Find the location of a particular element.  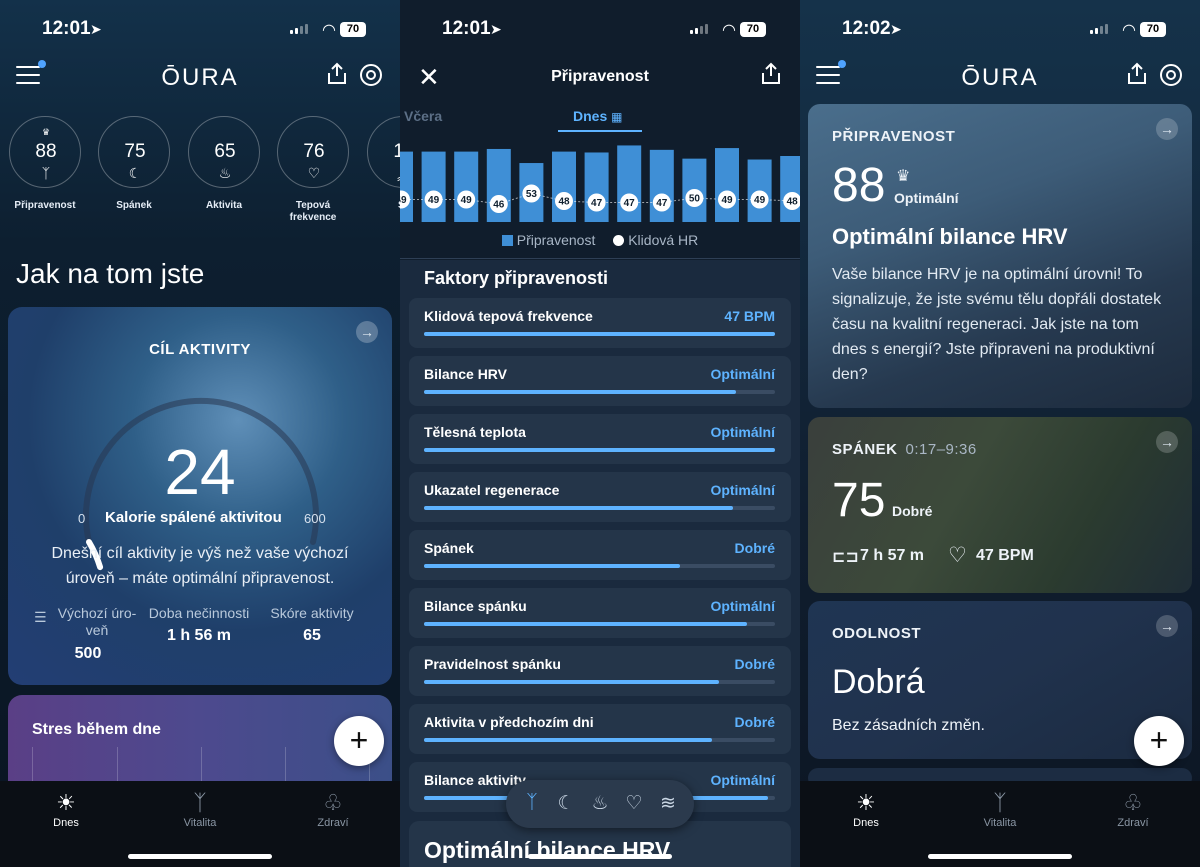

tab-yesterday: Včera is located at coordinates (423, 116).